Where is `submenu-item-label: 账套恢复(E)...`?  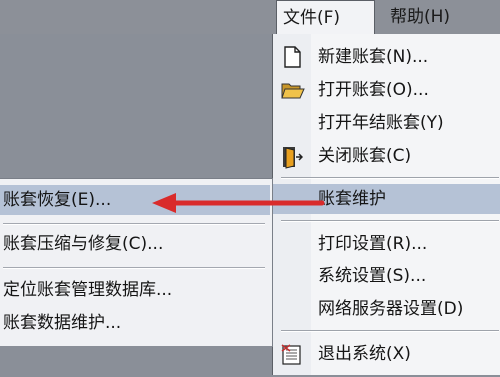 submenu-item-label: 账套恢复(E)... is located at coordinates (57, 200).